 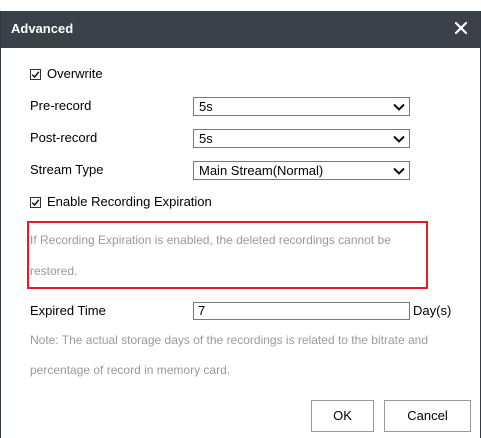 I want to click on enable-recording-expiration-checkbox, so click(x=35, y=202).